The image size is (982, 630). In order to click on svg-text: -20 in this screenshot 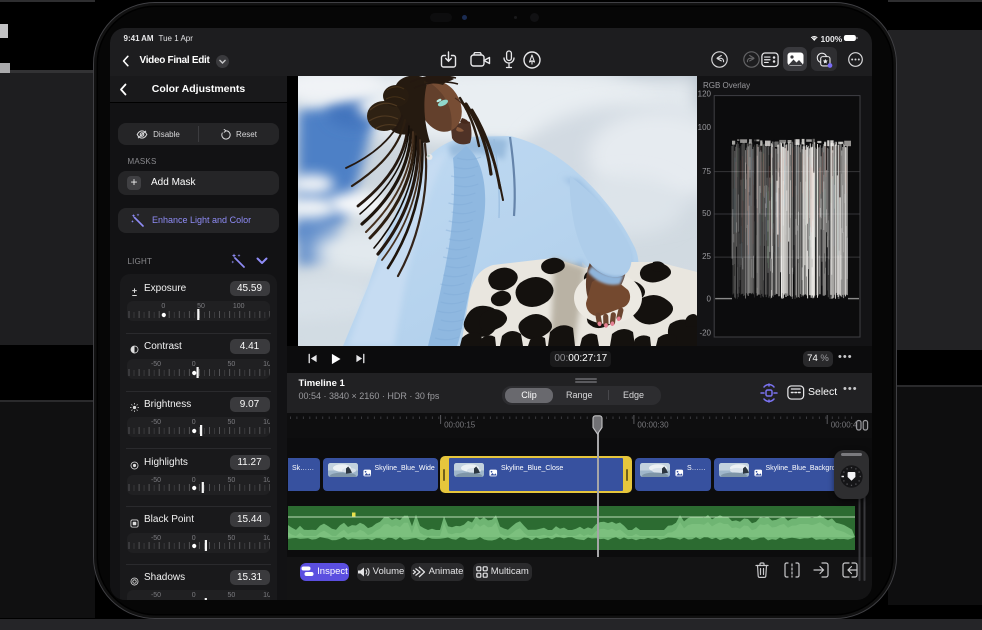, I will do `click(705, 333)`.